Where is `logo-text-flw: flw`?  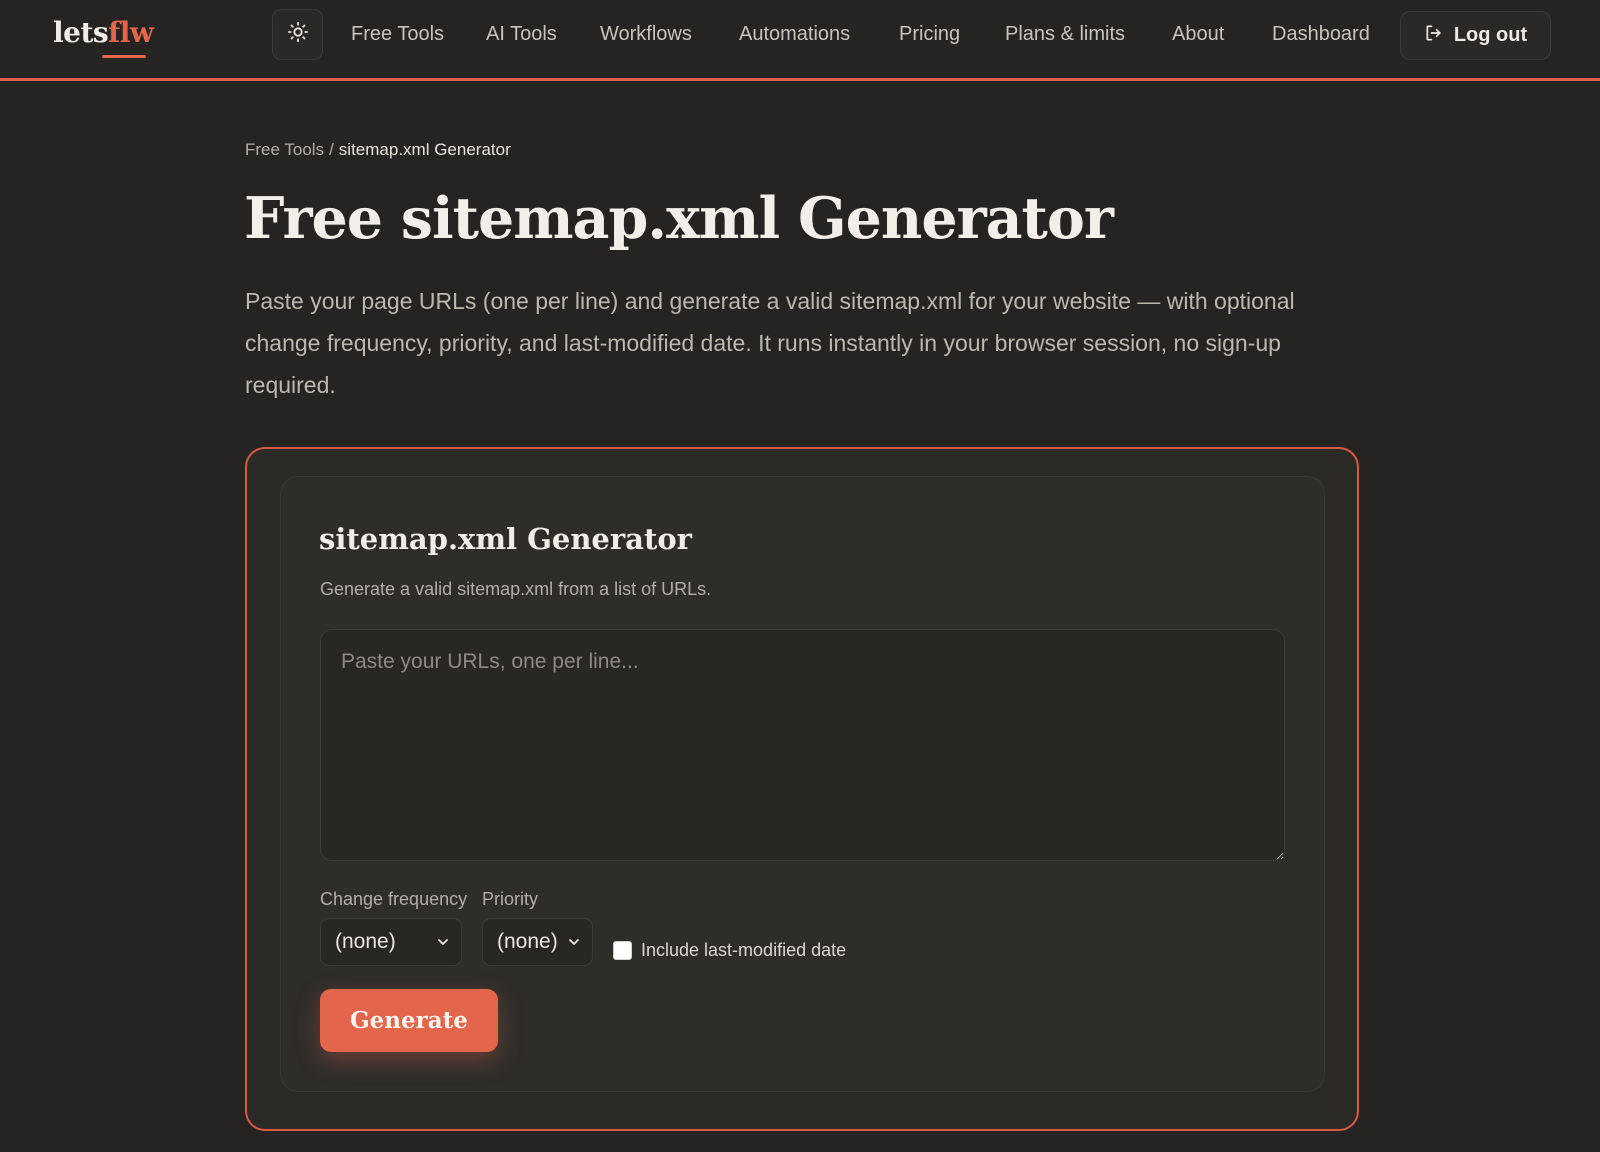 logo-text-flw: flw is located at coordinates (131, 32).